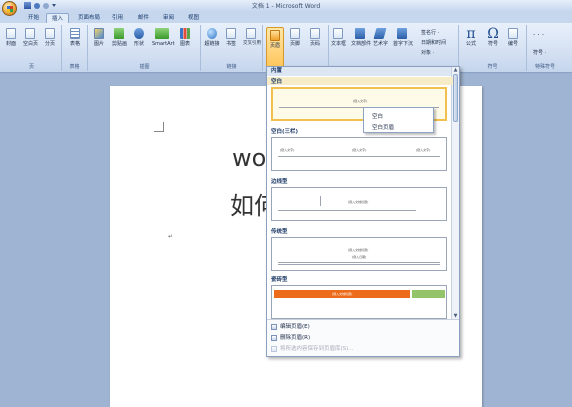  Describe the element at coordinates (212, 33) in the screenshot. I see `hyperlink-icon` at that location.